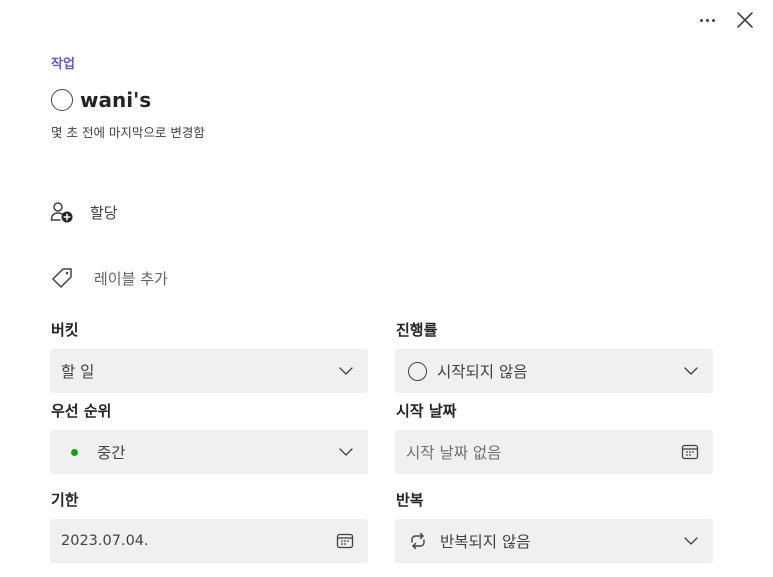 Image resolution: width=773 pixels, height=577 pixels. What do you see at coordinates (81, 411) in the screenshot?
I see `priority-label: 우선 순위` at bounding box center [81, 411].